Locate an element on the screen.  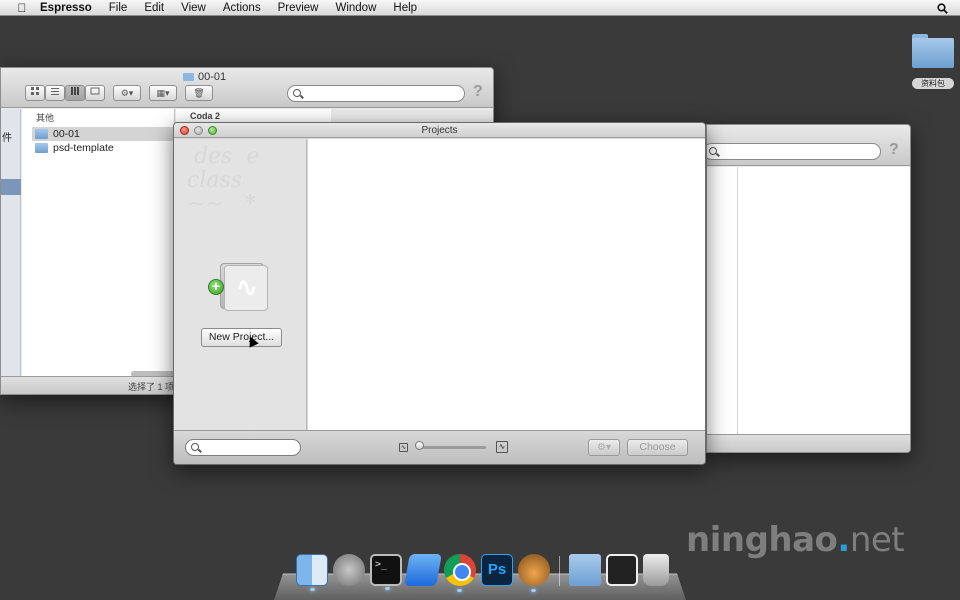
projects-title: Projects is located at coordinates (439, 130).